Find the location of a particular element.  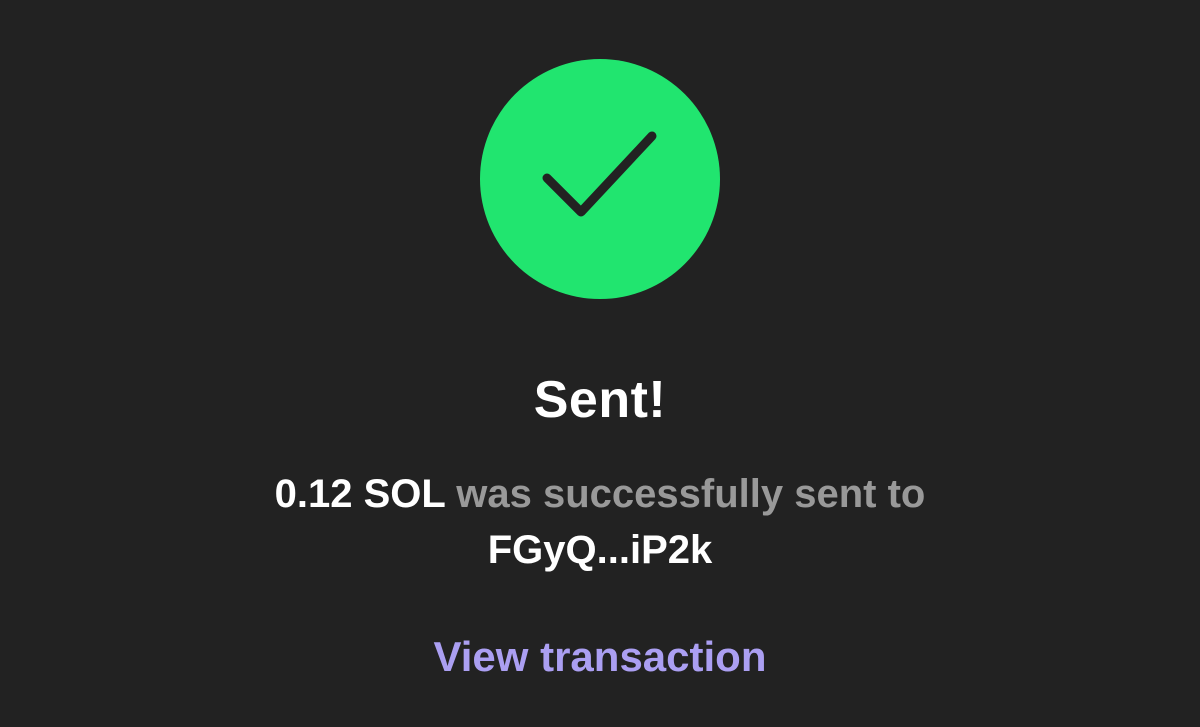

sent-amount: 0.12 SOL is located at coordinates (360, 494).